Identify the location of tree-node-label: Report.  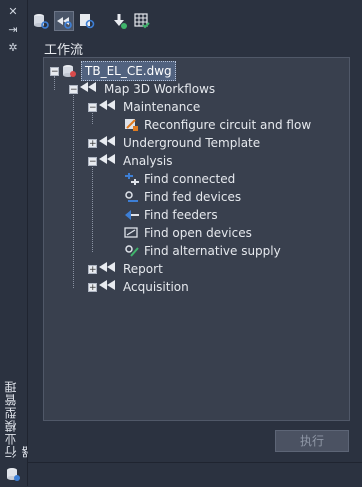
(143, 269).